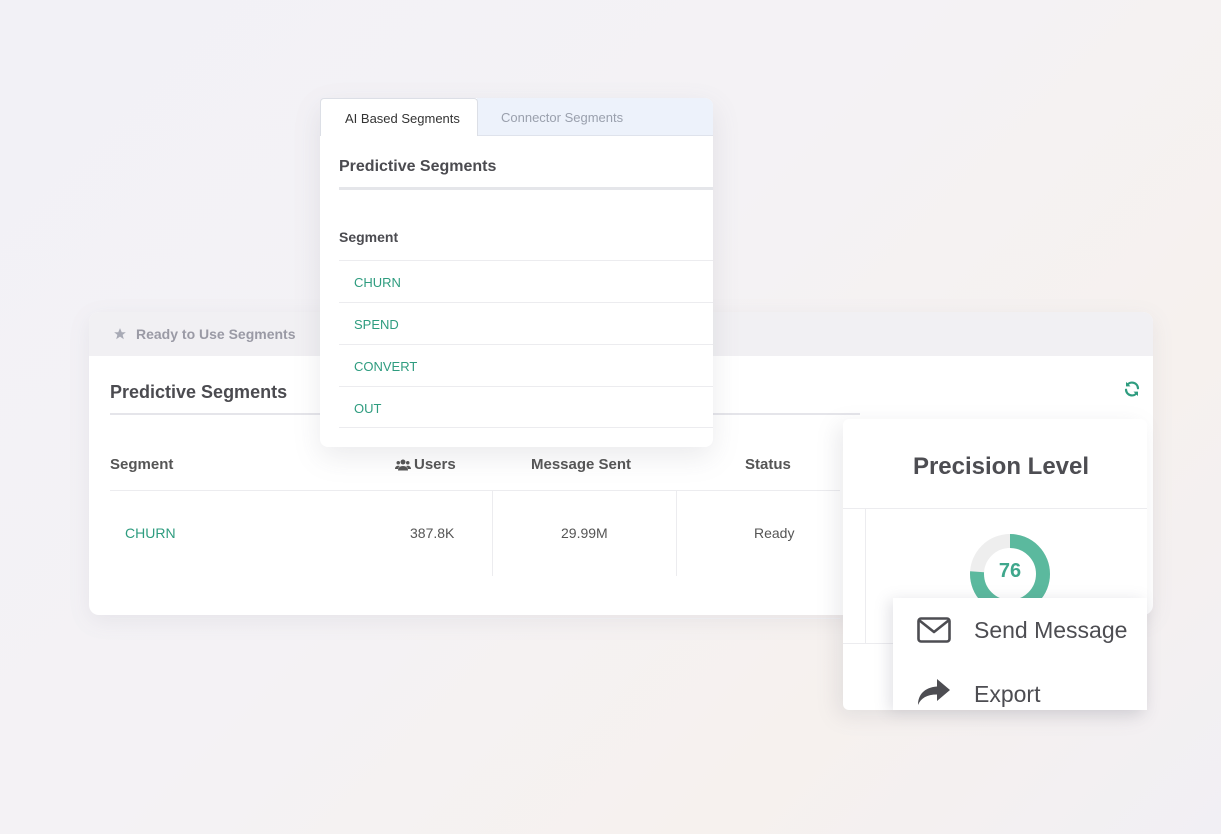 This screenshot has height=834, width=1221. Describe the element at coordinates (865, 576) in the screenshot. I see `precision-vertical-divider` at that location.